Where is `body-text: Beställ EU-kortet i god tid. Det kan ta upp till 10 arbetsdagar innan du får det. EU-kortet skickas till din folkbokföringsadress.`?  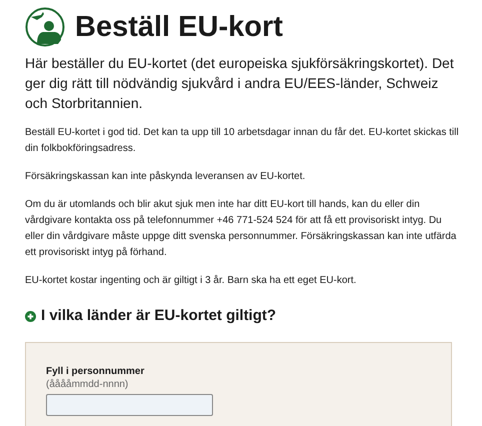 body-text: Beställ EU-kortet i god tid. Det kan ta upp till 10 arbetsdagar innan du får det. EU-kortet skickas till din folkbokföringsadress. is located at coordinates (242, 141).